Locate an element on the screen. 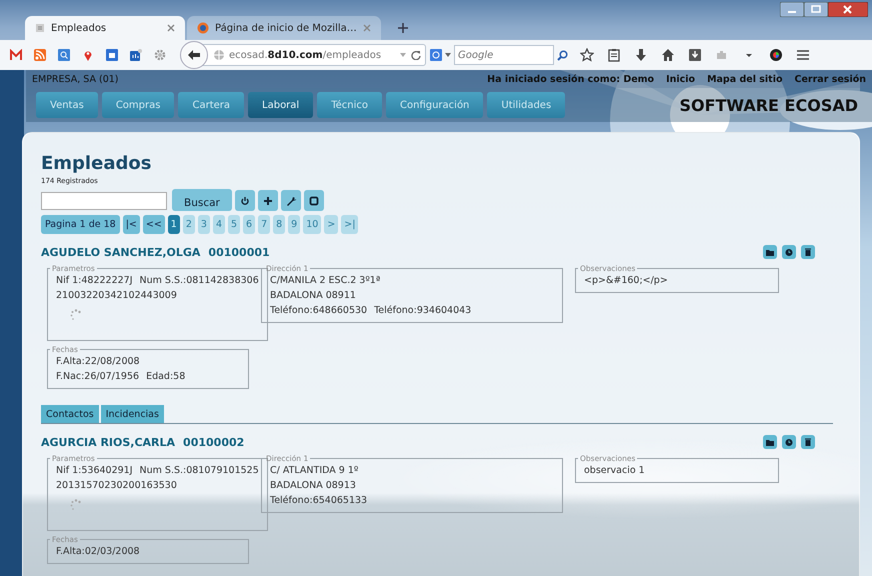  address-field: ecosad.8d10.com/empleados is located at coordinates (314, 55).